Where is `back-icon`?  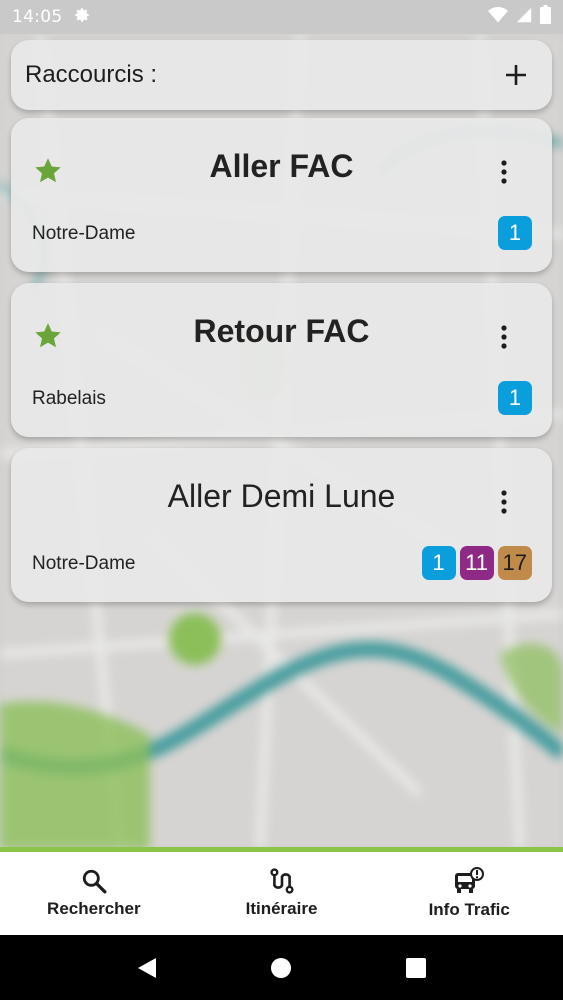
back-icon is located at coordinates (147, 967).